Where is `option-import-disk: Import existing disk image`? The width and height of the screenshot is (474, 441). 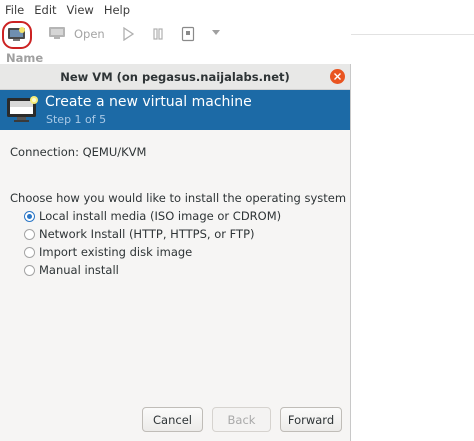 option-import-disk: Import existing disk image is located at coordinates (108, 252).